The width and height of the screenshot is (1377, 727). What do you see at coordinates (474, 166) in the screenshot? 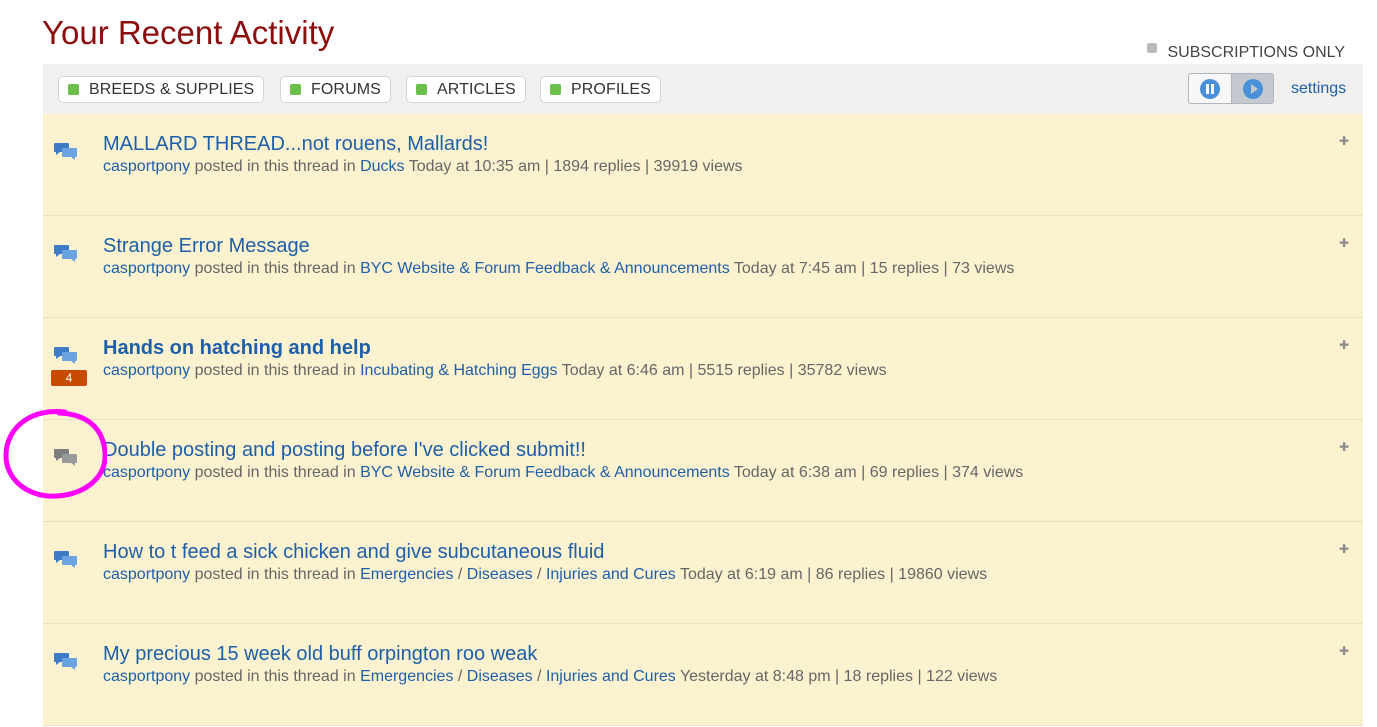
I see `post-time: Today at 10:35 am` at bounding box center [474, 166].